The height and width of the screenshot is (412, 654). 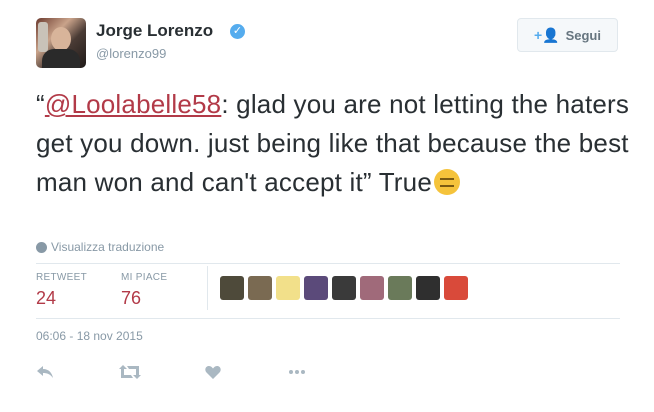 What do you see at coordinates (154, 31) in the screenshot?
I see `author-name: Jorge Lorenzo` at bounding box center [154, 31].